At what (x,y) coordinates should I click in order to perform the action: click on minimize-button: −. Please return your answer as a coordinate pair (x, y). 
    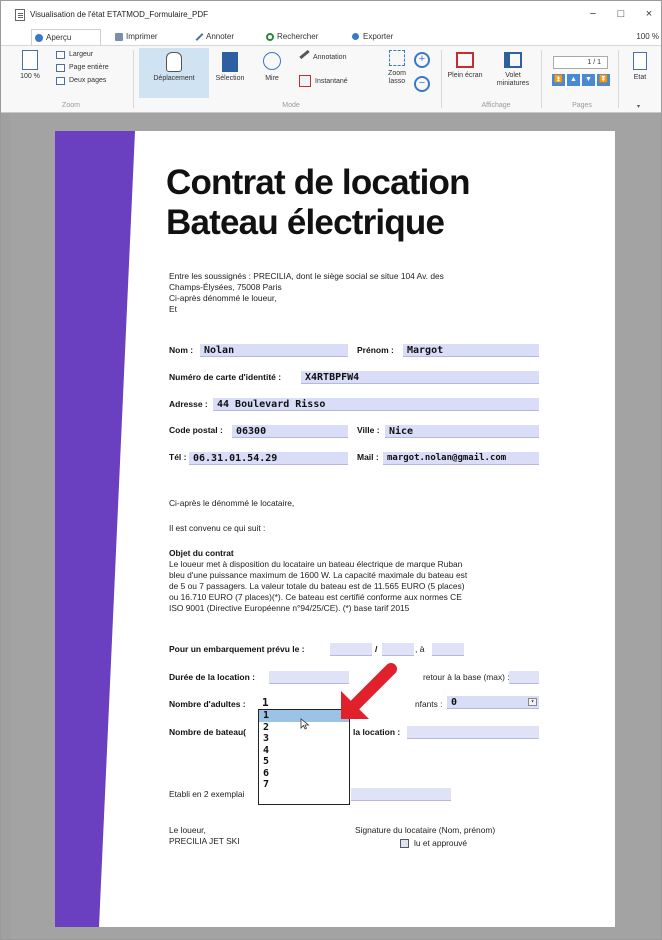
    Looking at the image, I should click on (593, 14).